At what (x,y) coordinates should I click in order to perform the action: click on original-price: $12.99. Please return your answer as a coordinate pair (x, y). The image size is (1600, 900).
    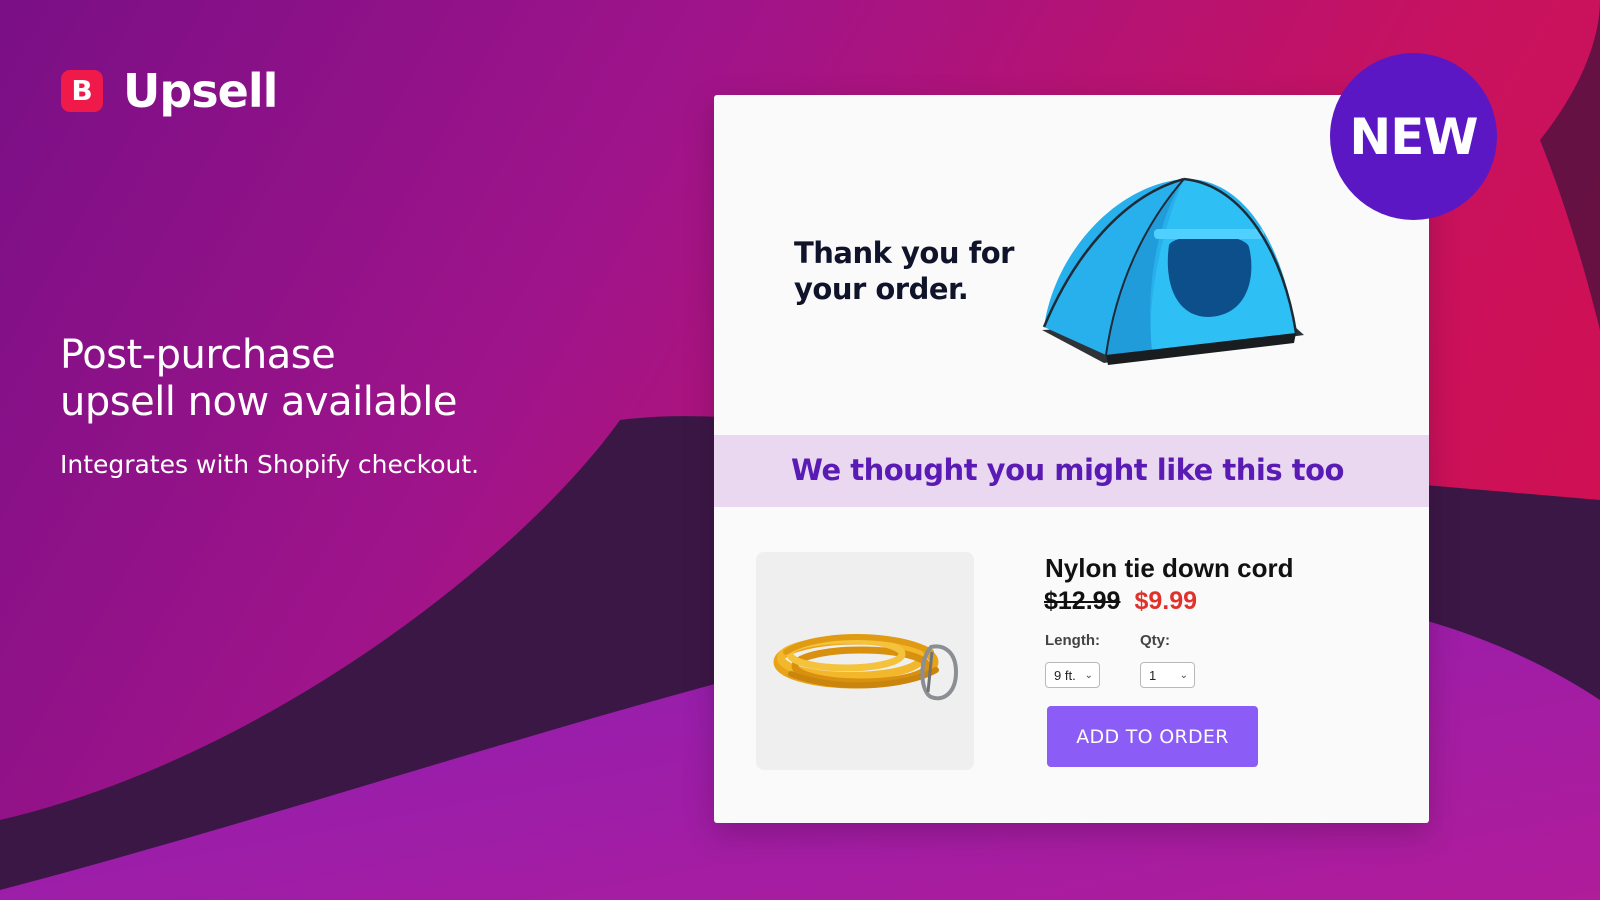
    Looking at the image, I should click on (1082, 601).